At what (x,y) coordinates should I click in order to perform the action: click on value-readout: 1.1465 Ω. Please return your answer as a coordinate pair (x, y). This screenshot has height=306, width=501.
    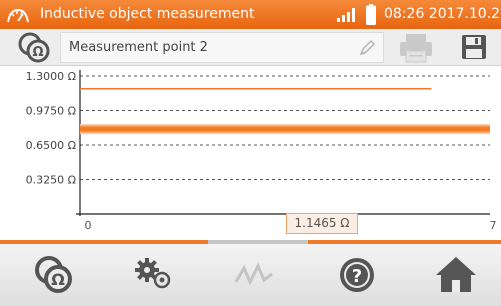
    Looking at the image, I should click on (322, 223).